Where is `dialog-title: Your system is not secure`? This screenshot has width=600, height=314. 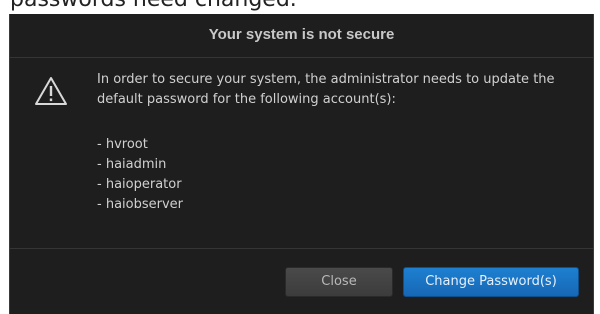
dialog-title: Your system is not secure is located at coordinates (301, 36).